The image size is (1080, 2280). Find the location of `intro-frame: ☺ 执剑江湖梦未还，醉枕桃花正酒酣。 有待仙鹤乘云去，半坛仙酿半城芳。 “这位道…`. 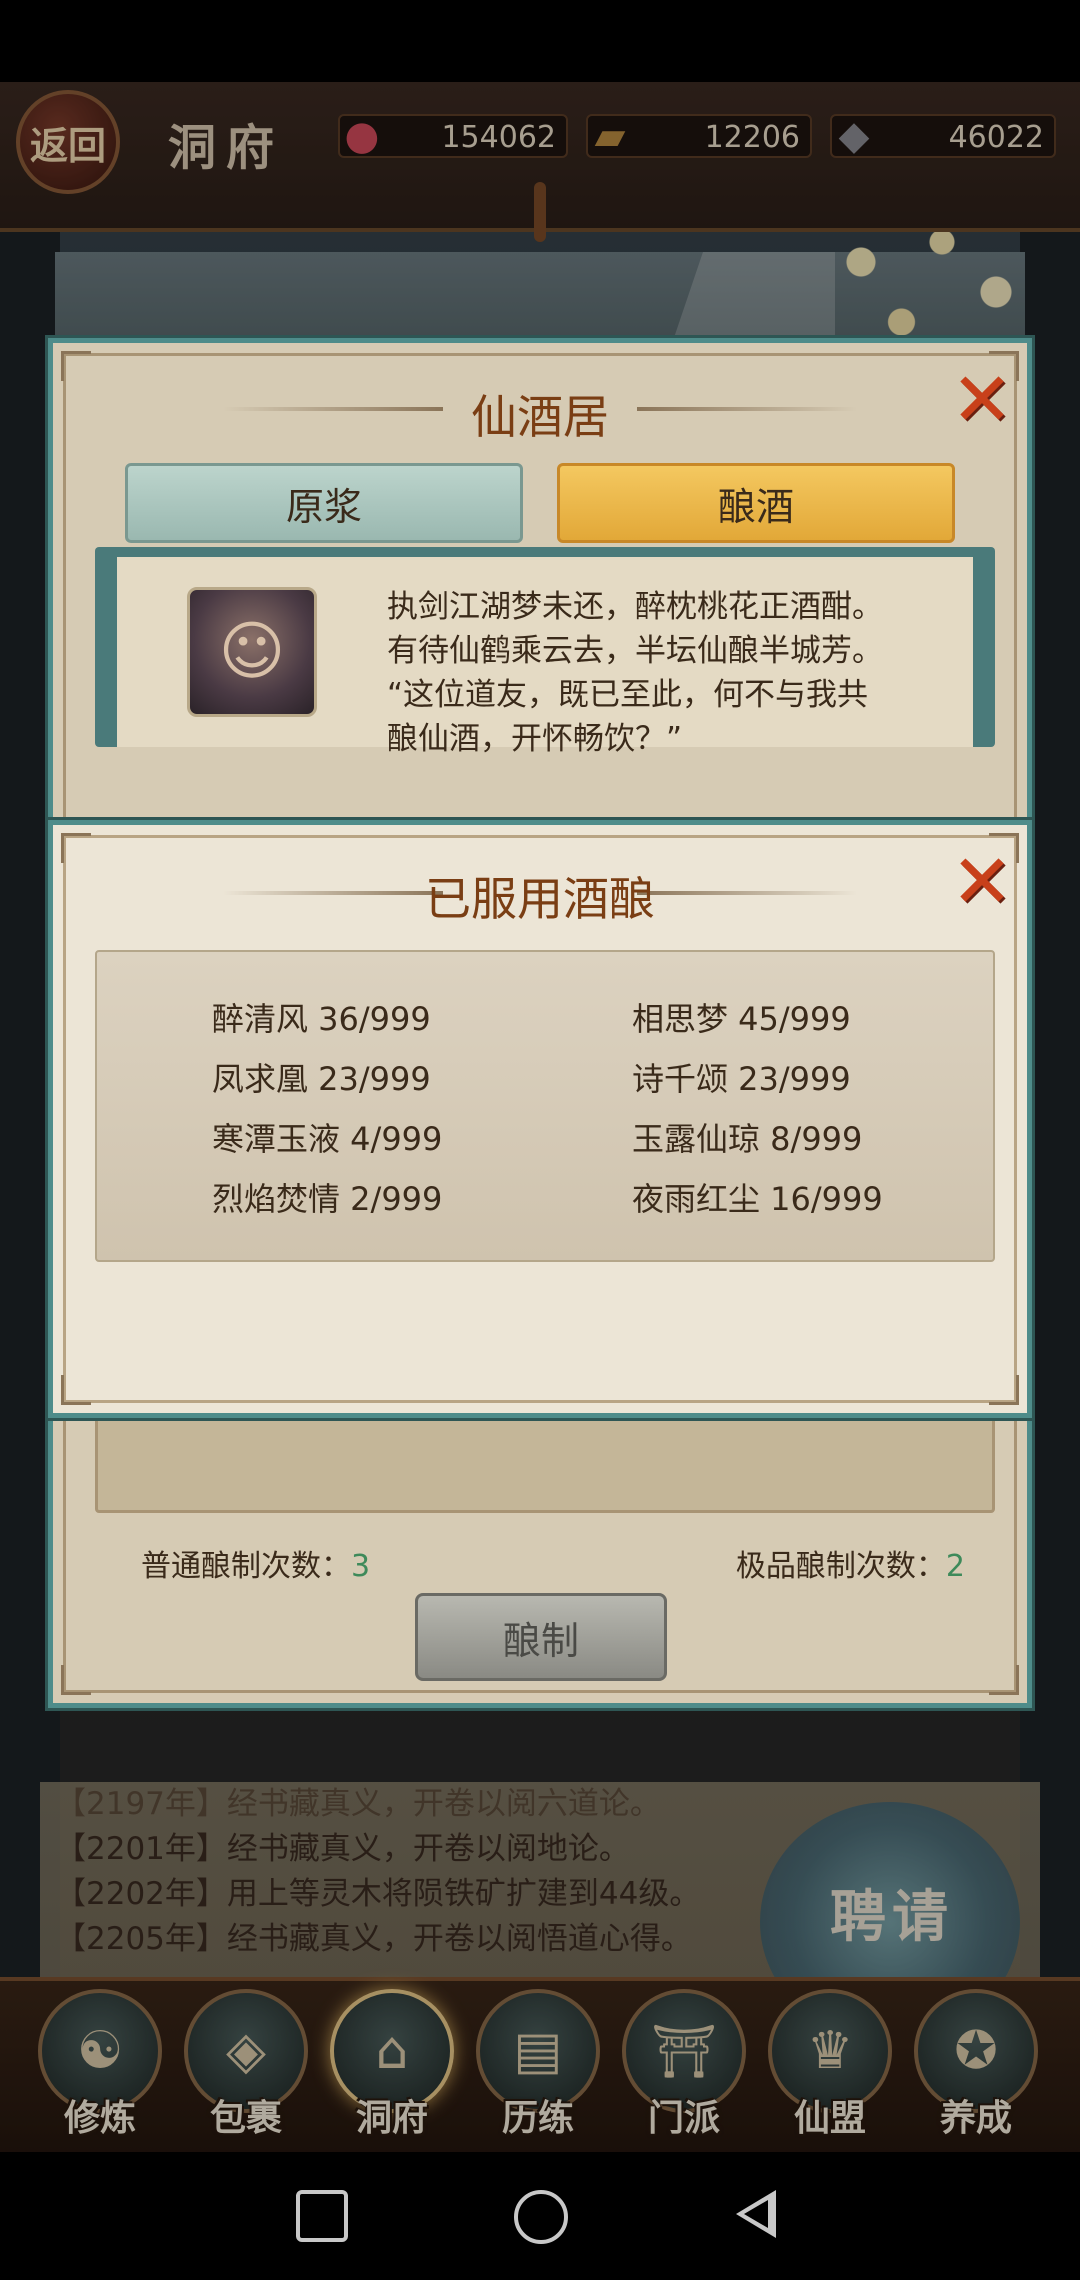

intro-frame: ☺ 执剑江湖梦未还，醉枕桃花正酒酣。 有待仙鹤乘云去，半坛仙酿半城芳。 “这位道… is located at coordinates (545, 652).